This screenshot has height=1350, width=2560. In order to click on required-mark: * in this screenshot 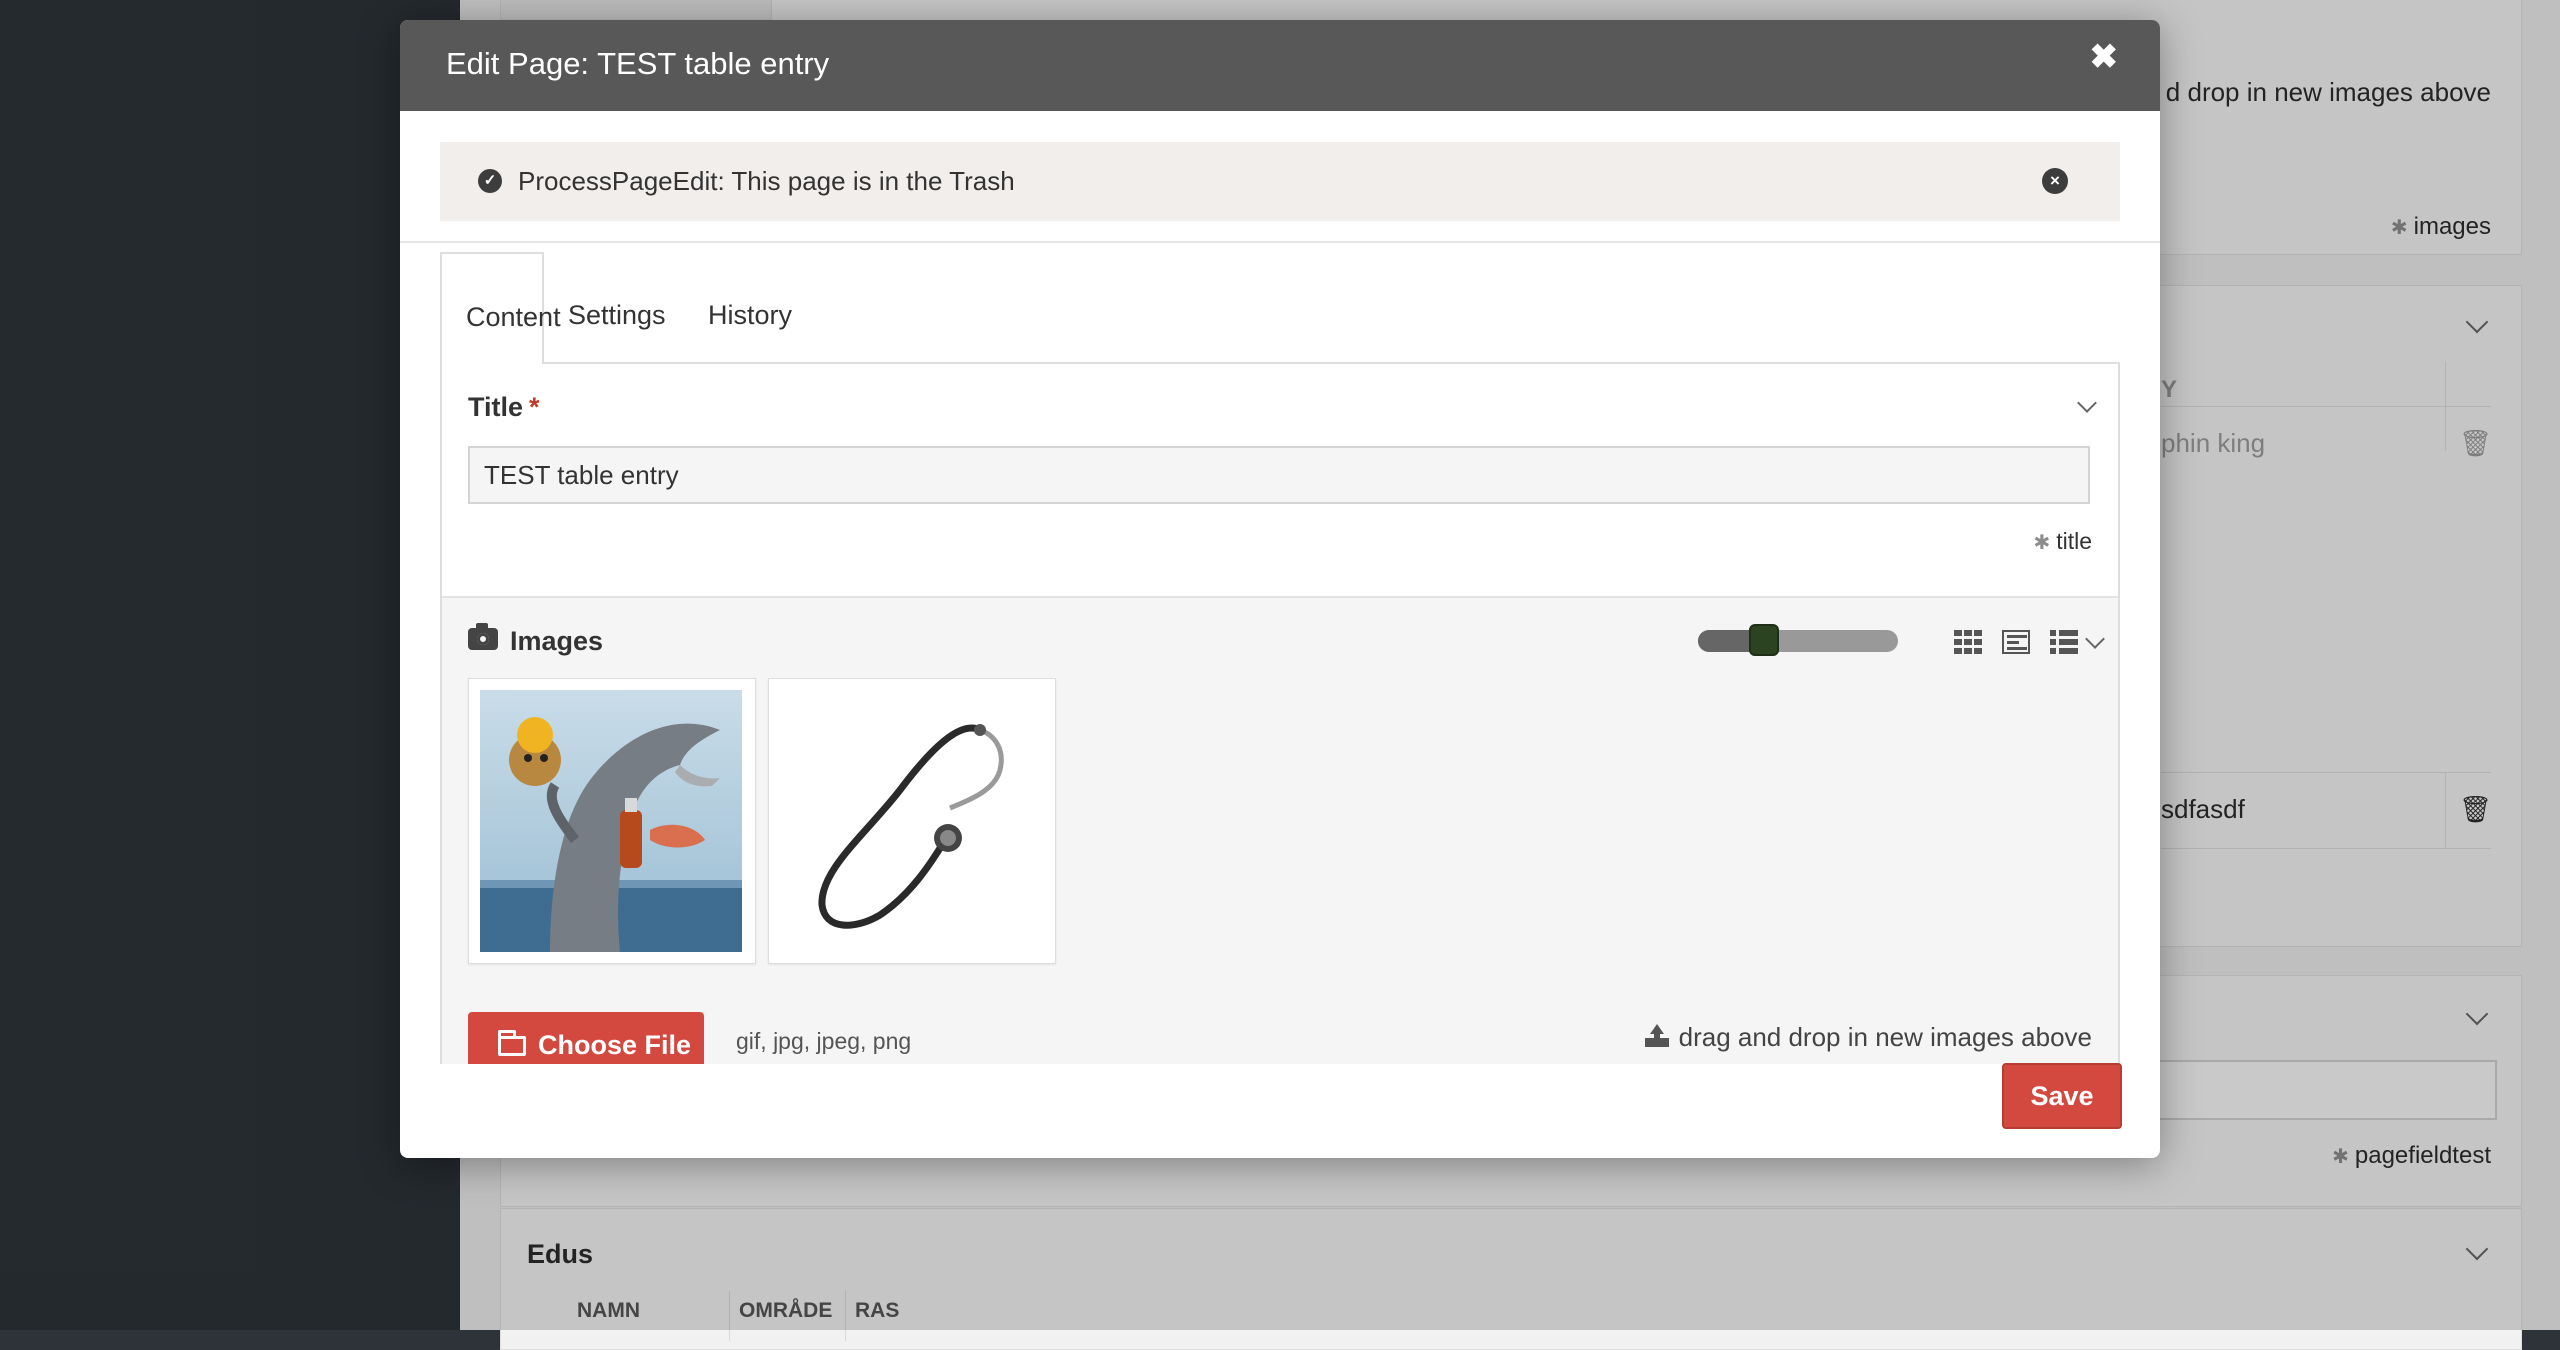, I will do `click(534, 407)`.